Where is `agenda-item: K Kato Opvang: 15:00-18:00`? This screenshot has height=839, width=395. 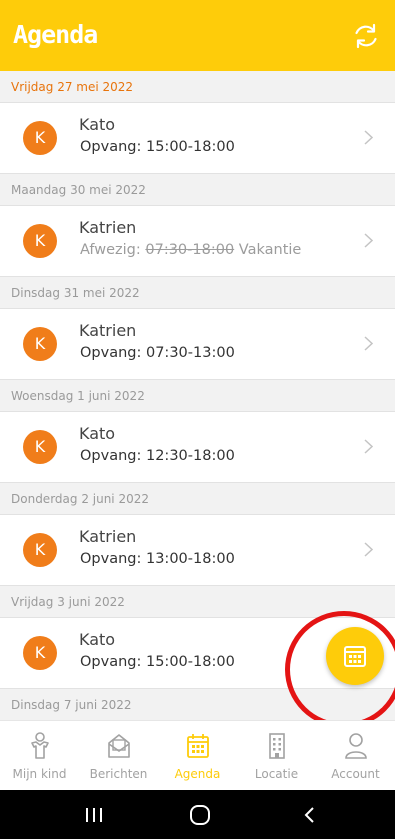 agenda-item: K Kato Opvang: 15:00-18:00 is located at coordinates (197, 138).